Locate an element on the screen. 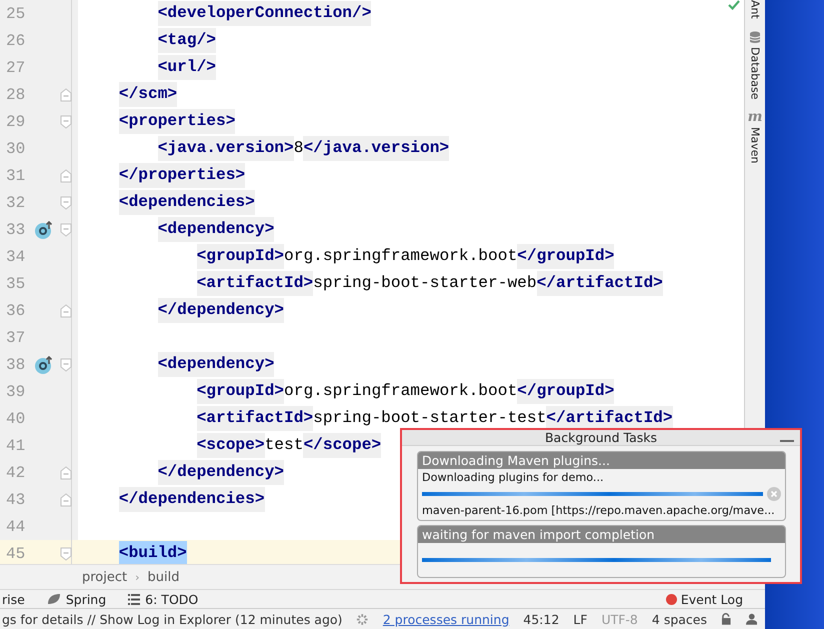 The width and height of the screenshot is (824, 629). popup-title: Background Tasks is located at coordinates (601, 437).